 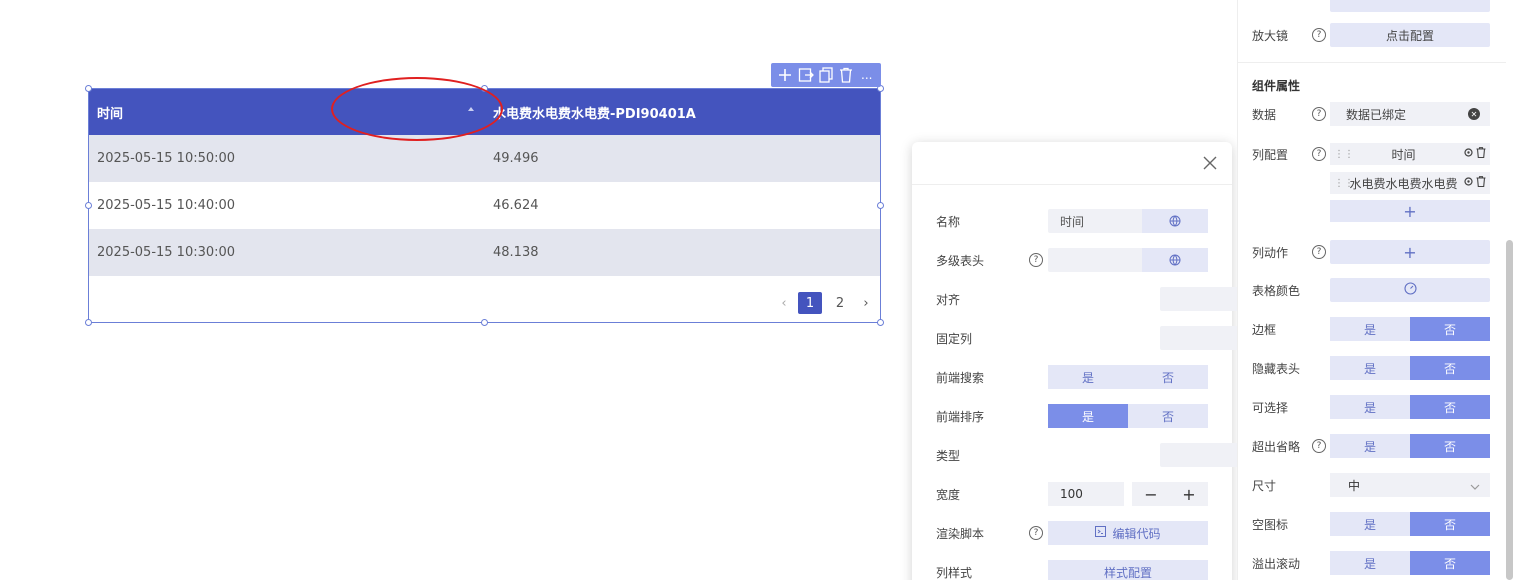 I want to click on hide-header-yes: 是, so click(x=1370, y=368).